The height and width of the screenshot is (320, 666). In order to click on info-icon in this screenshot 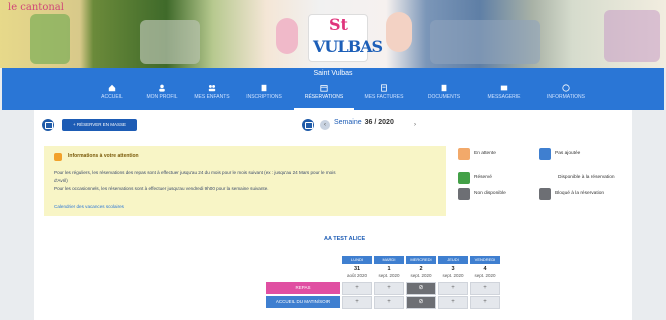, I will do `click(566, 88)`.